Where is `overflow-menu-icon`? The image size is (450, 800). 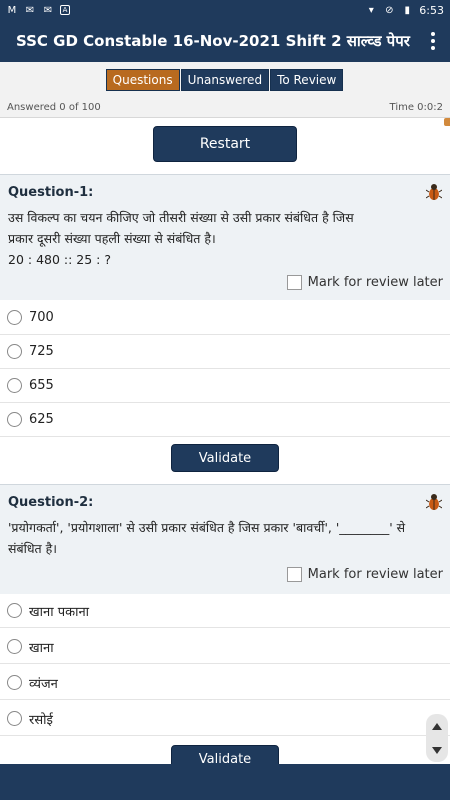
overflow-menu-icon is located at coordinates (433, 41).